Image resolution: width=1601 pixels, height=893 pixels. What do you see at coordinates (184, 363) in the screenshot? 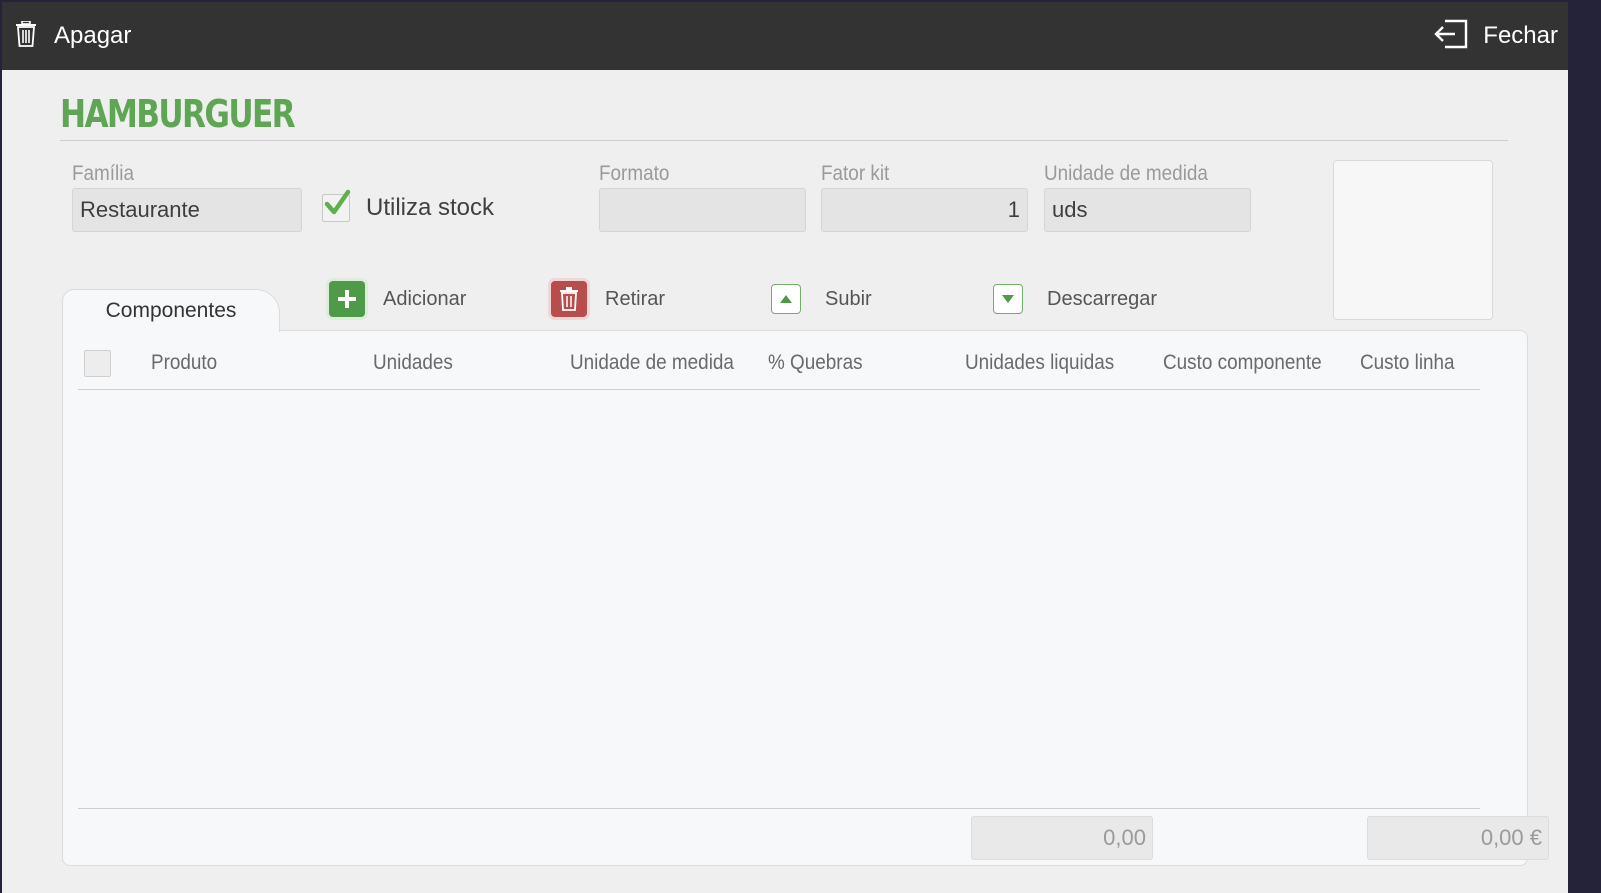
I see `column-header-produto: Produto` at bounding box center [184, 363].